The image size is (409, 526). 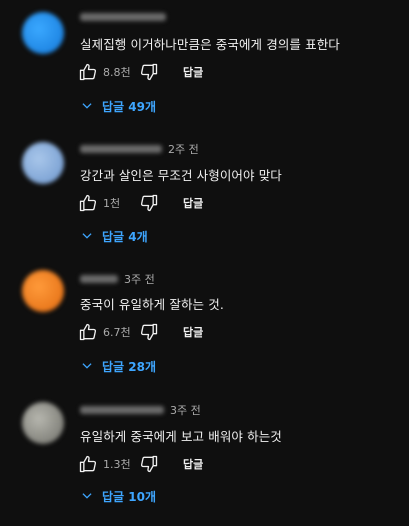 What do you see at coordinates (117, 72) in the screenshot?
I see `like-count: 8.8천` at bounding box center [117, 72].